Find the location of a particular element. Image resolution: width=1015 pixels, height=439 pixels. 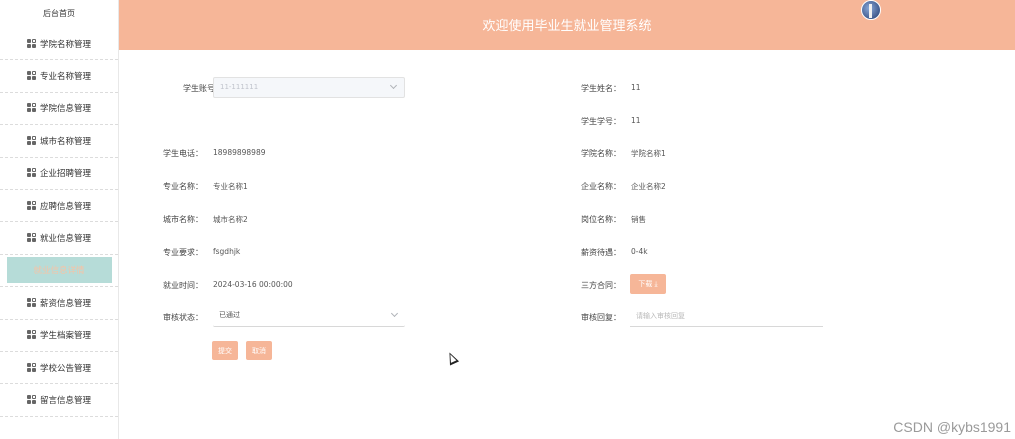

sidebar-item-recruitment: 企业招聘管理 is located at coordinates (59, 174).